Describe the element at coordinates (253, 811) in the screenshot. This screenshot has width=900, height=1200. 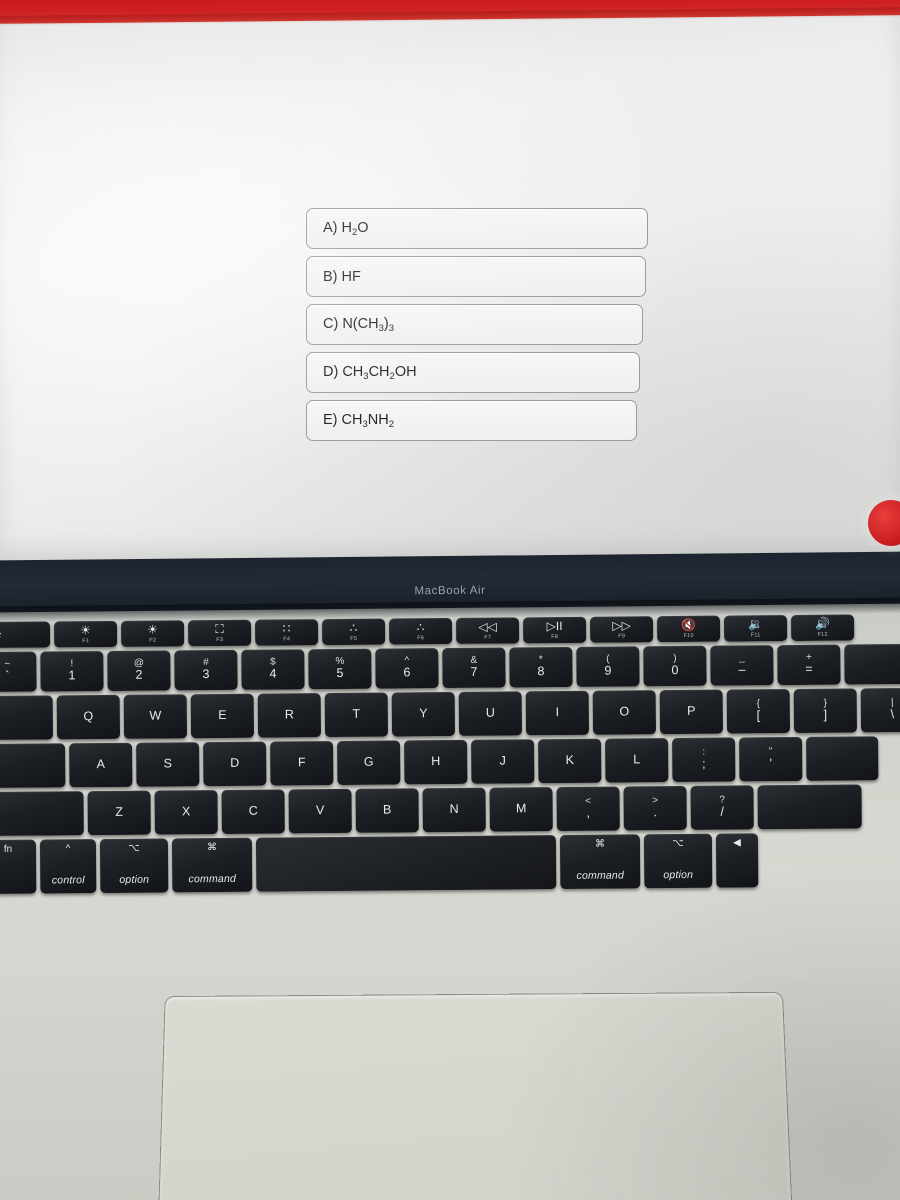
I see `key-C: C` at that location.